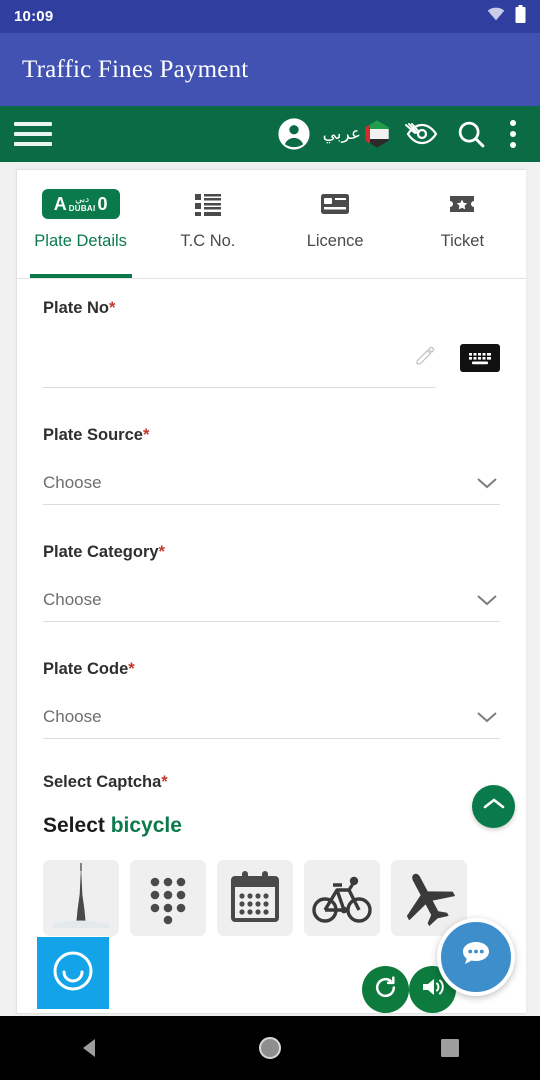 Image resolution: width=540 pixels, height=1080 pixels. I want to click on home-circle-icon, so click(270, 1048).